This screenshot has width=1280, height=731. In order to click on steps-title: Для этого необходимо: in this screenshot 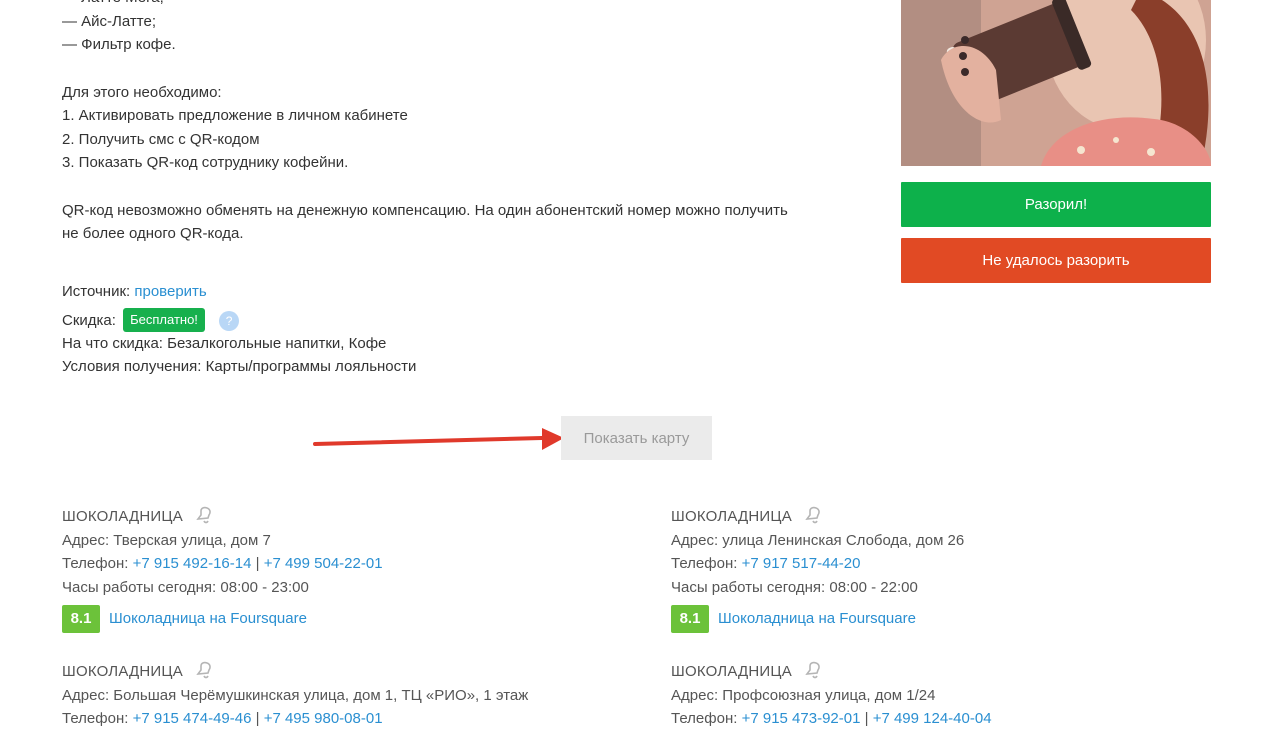, I will do `click(142, 92)`.